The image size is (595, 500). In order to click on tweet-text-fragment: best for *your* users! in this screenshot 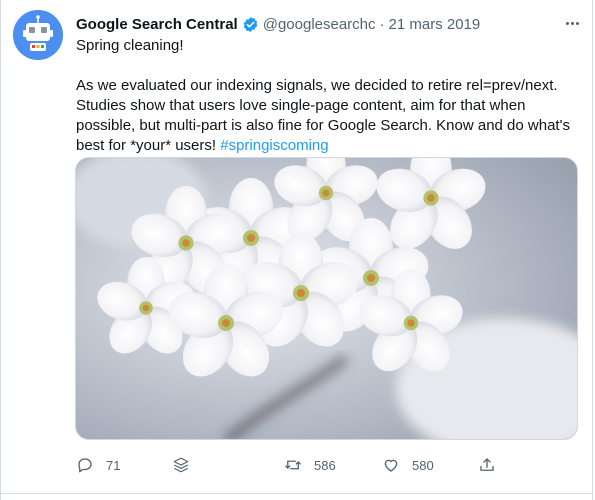, I will do `click(148, 145)`.